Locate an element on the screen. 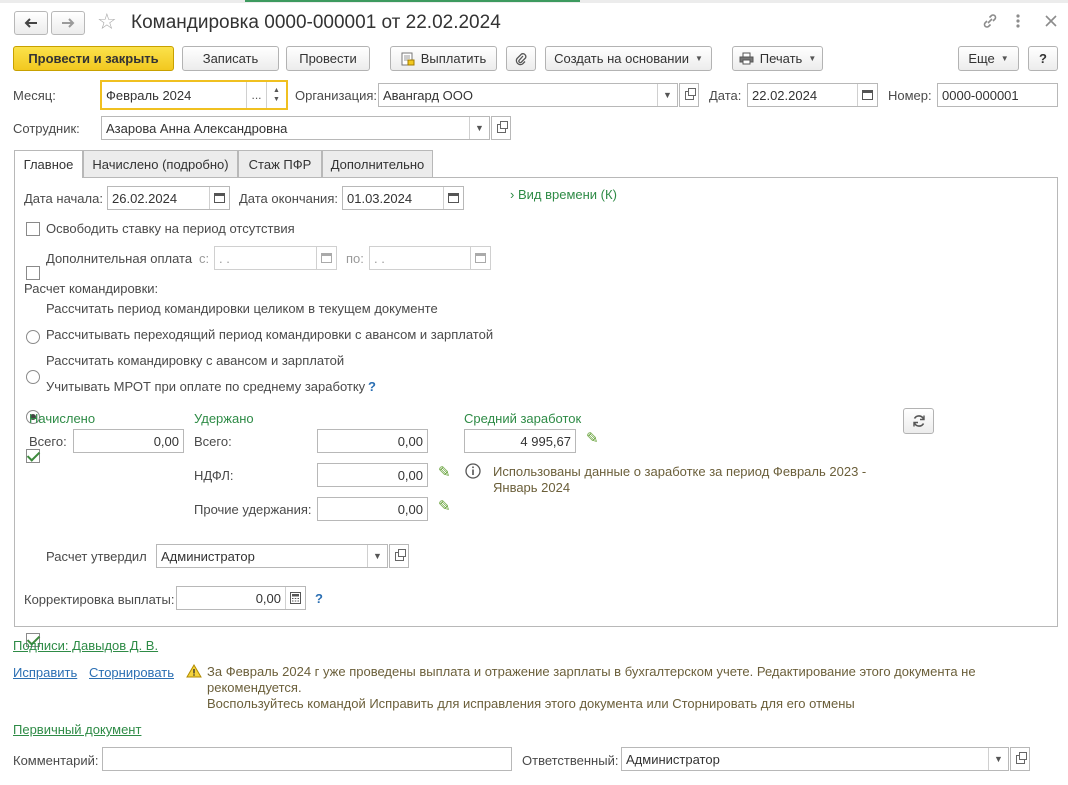 This screenshot has height=785, width=1068. post-and-close-button: Провести и закрыть is located at coordinates (93, 58).